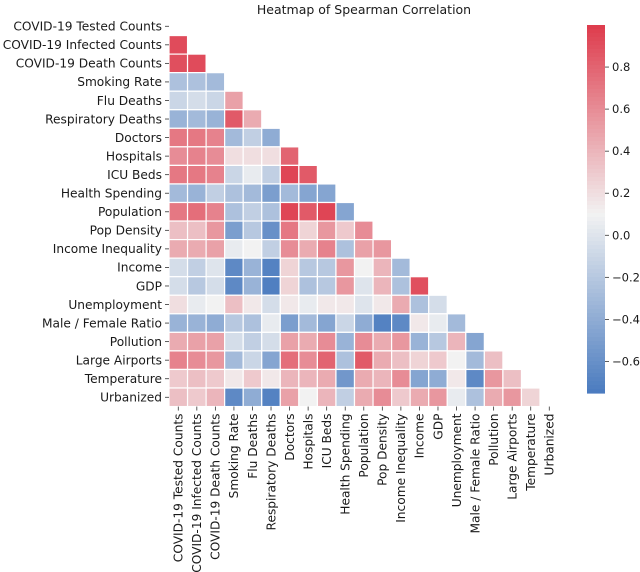 This screenshot has width=640, height=572. I want to click on y-tick-label: Respiratory Deaths, so click(103, 119).